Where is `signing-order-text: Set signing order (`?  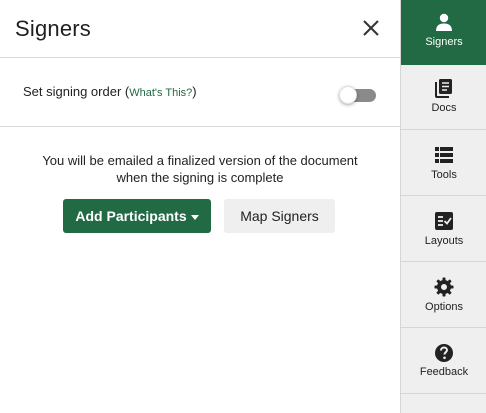
signing-order-text: Set signing order ( is located at coordinates (76, 91).